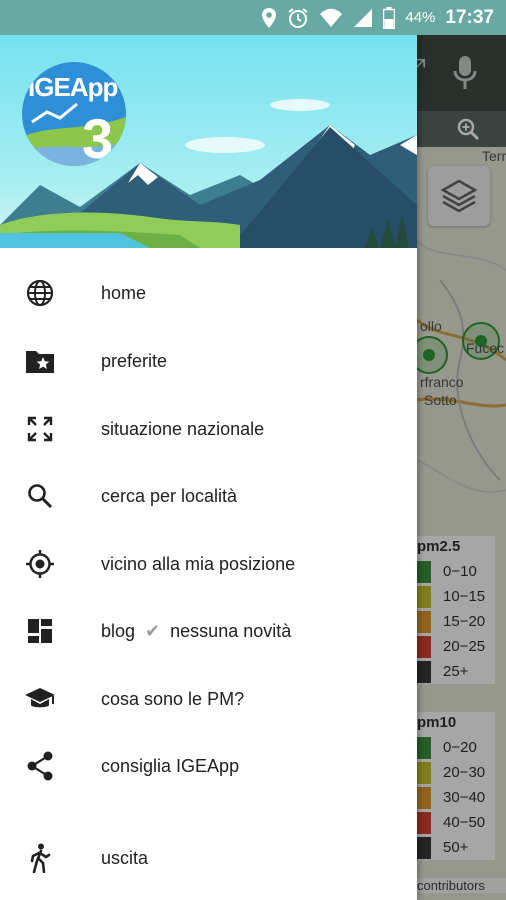 The height and width of the screenshot is (900, 506). Describe the element at coordinates (73, 87) in the screenshot. I see `logo-text: IGEApp` at that location.